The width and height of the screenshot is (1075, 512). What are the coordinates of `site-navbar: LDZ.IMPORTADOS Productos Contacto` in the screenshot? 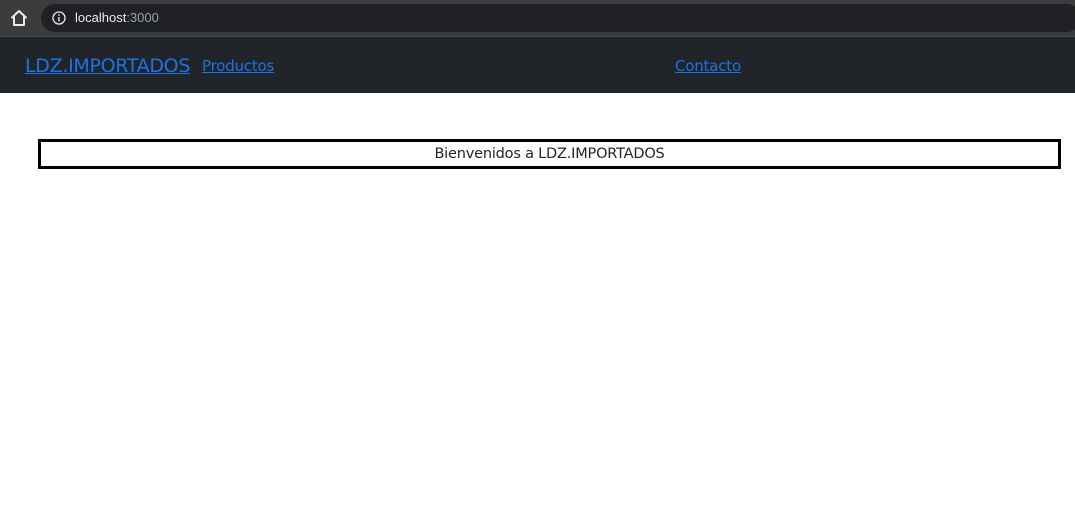 It's located at (537, 65).